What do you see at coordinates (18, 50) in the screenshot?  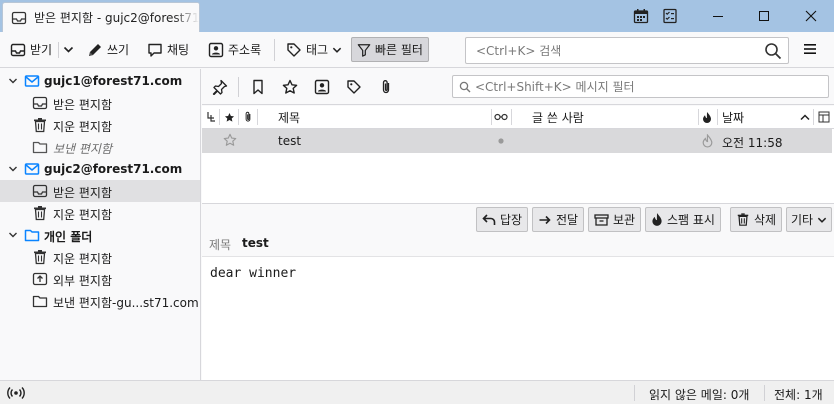 I see `download-icon` at bounding box center [18, 50].